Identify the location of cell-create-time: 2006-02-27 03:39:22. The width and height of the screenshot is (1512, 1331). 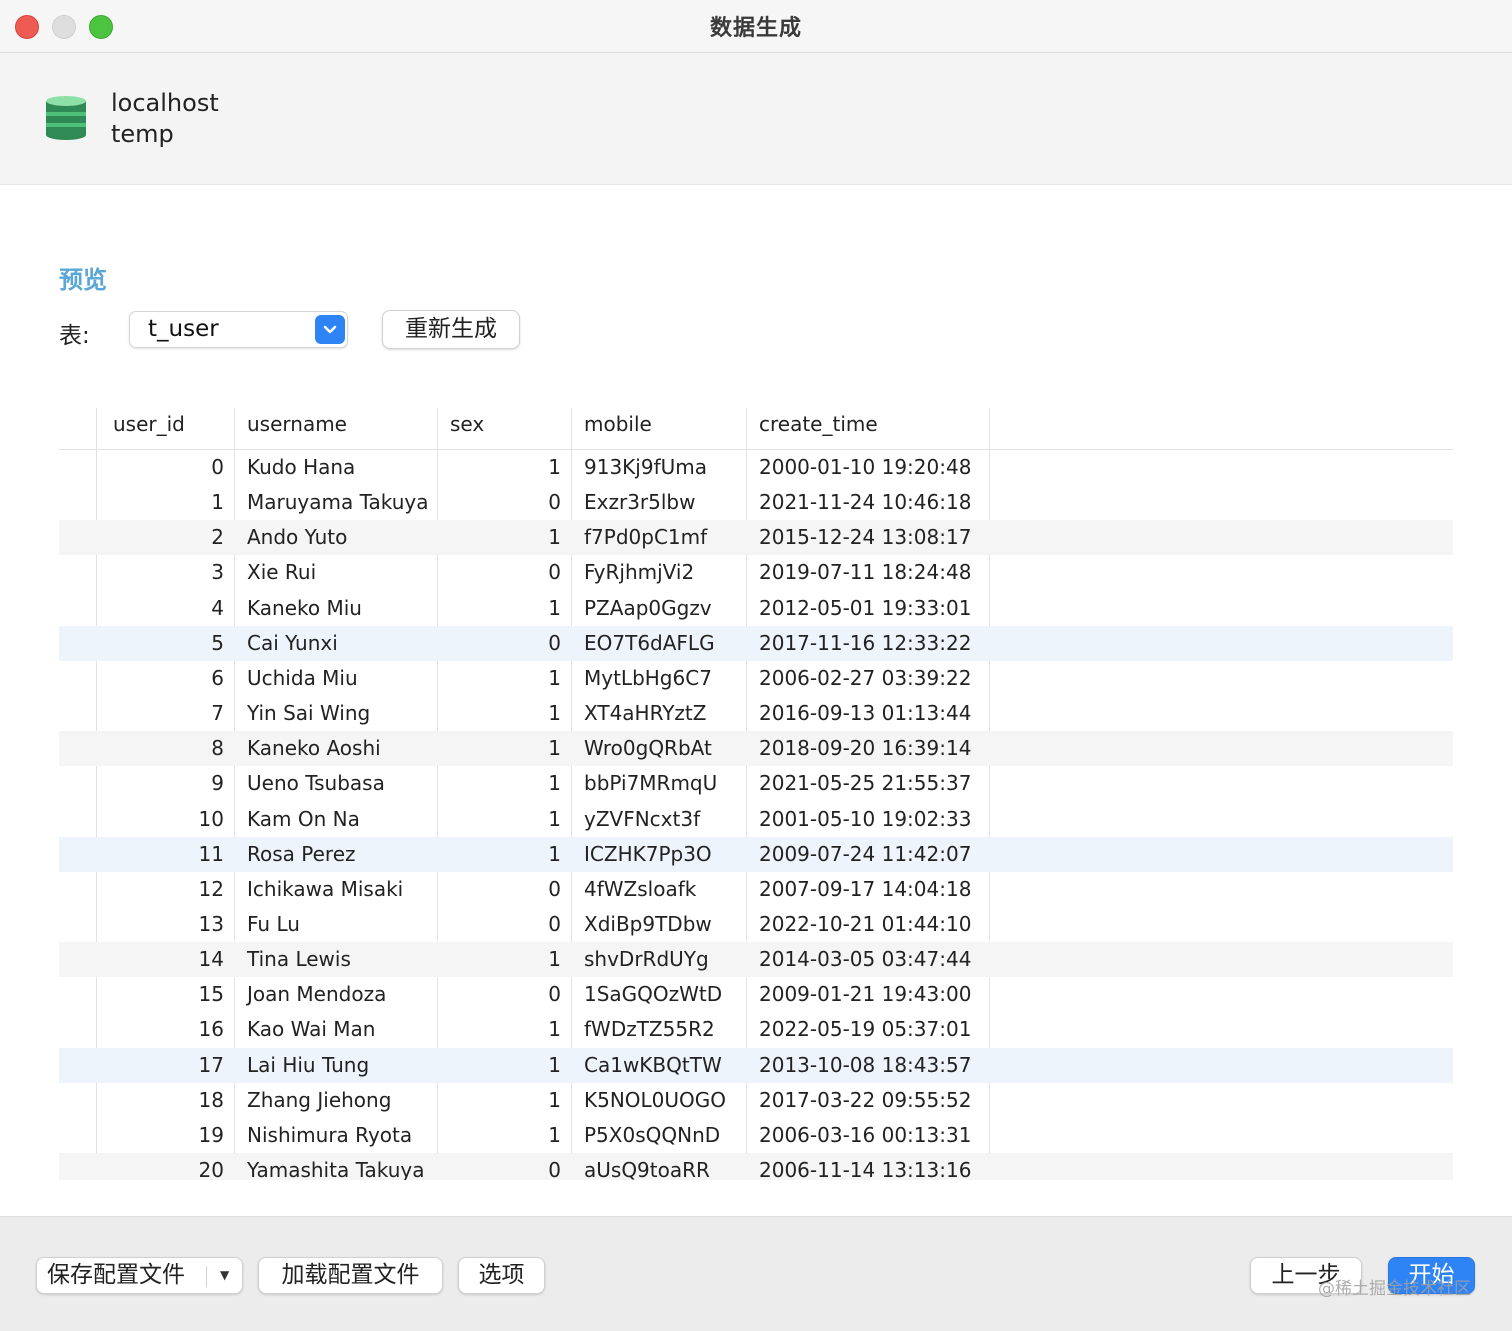
(865, 677).